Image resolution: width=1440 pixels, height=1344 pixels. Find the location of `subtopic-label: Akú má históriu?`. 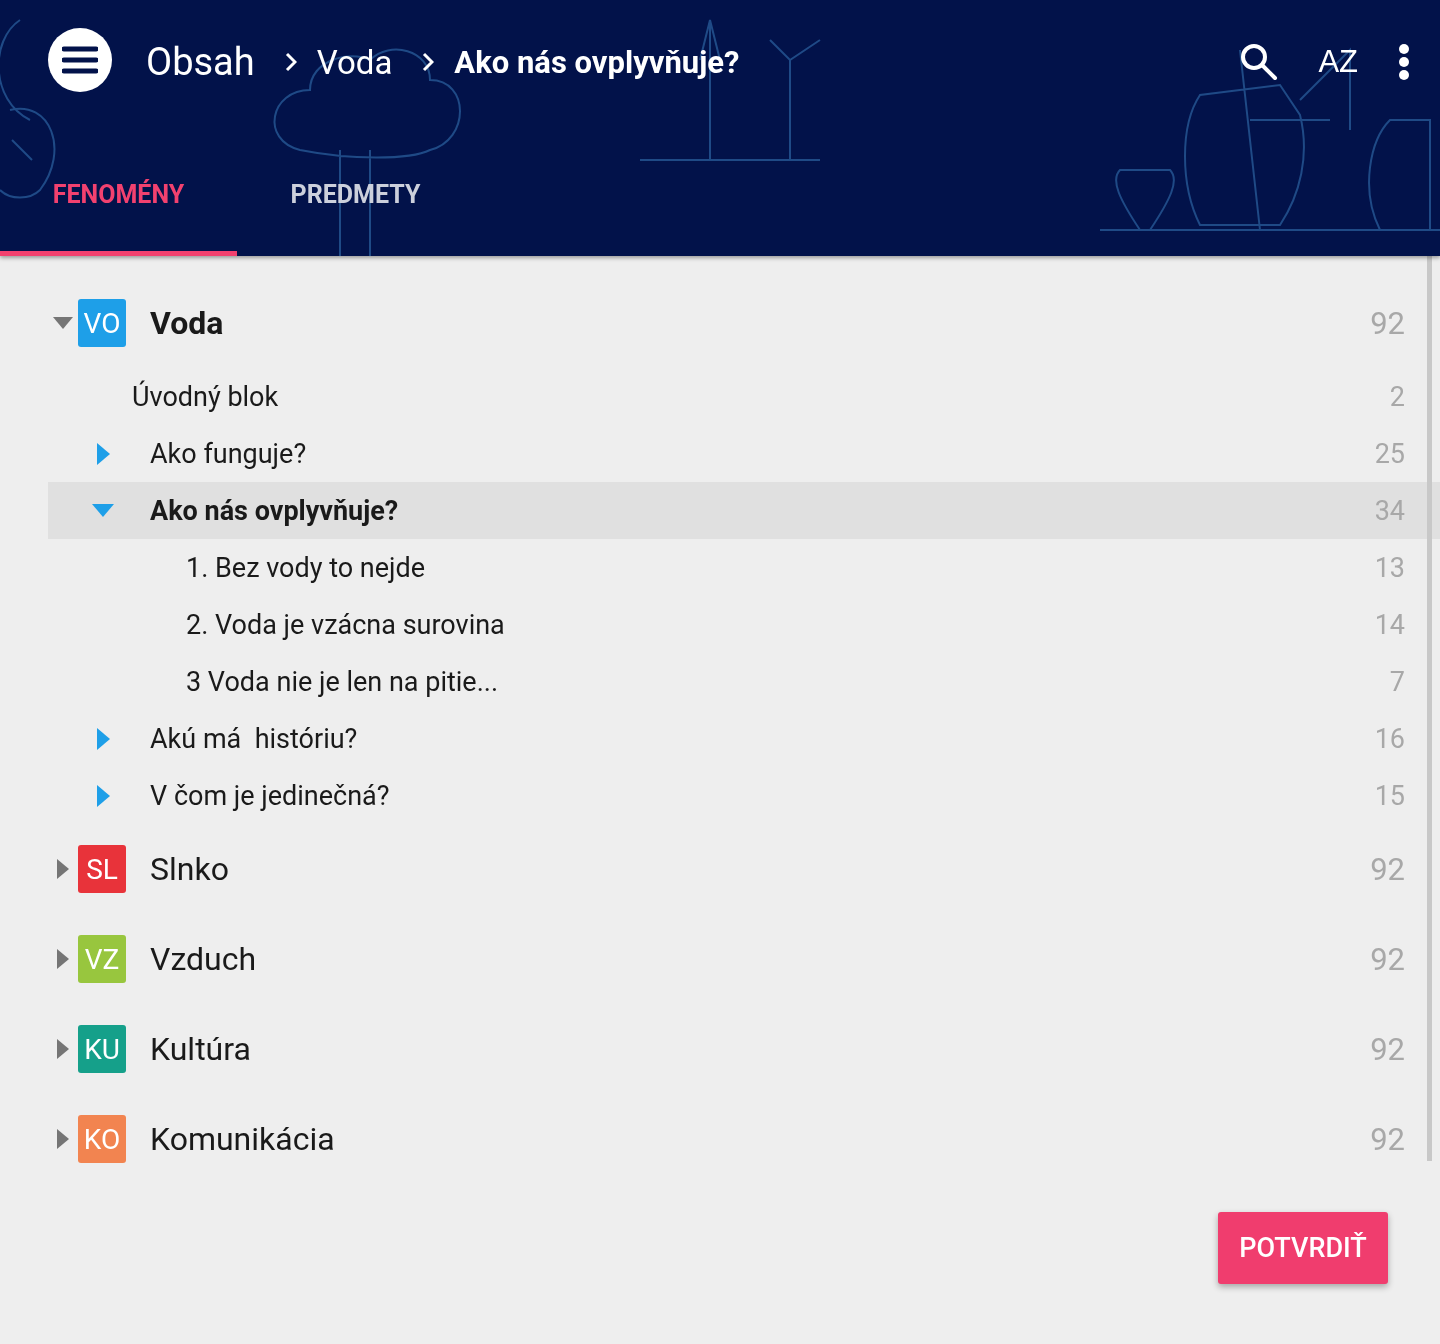

subtopic-label: Akú má históriu? is located at coordinates (762, 738).